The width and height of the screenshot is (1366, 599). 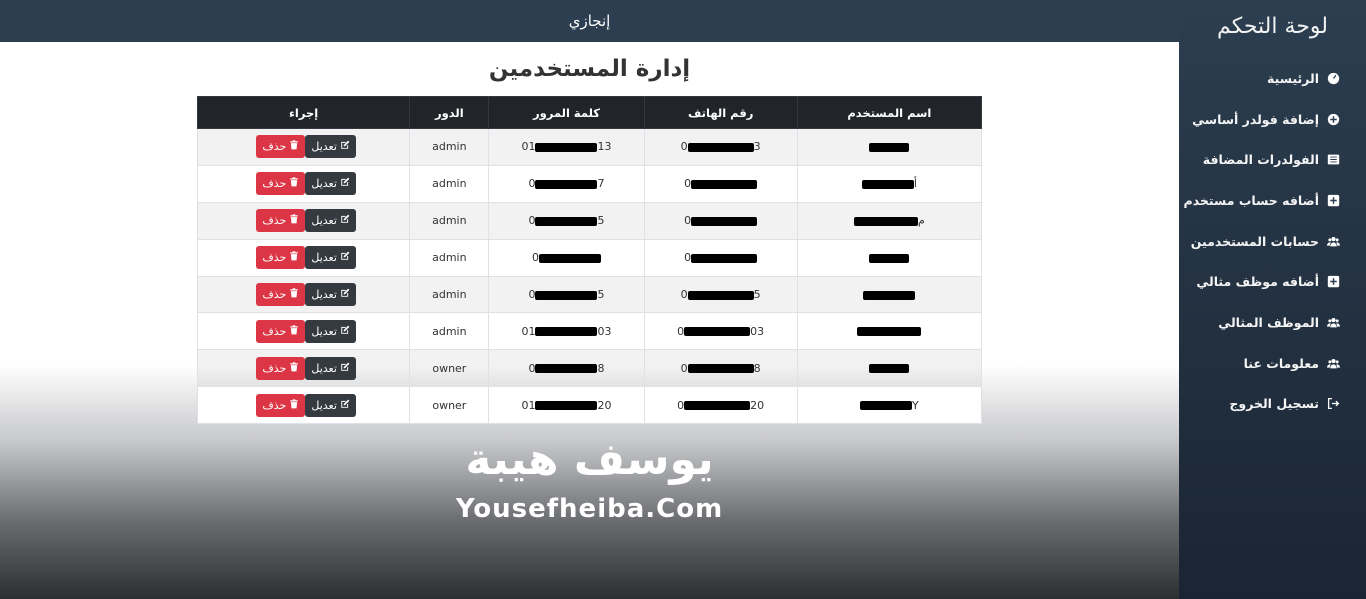 I want to click on password-suffix: 13, so click(x=604, y=147).